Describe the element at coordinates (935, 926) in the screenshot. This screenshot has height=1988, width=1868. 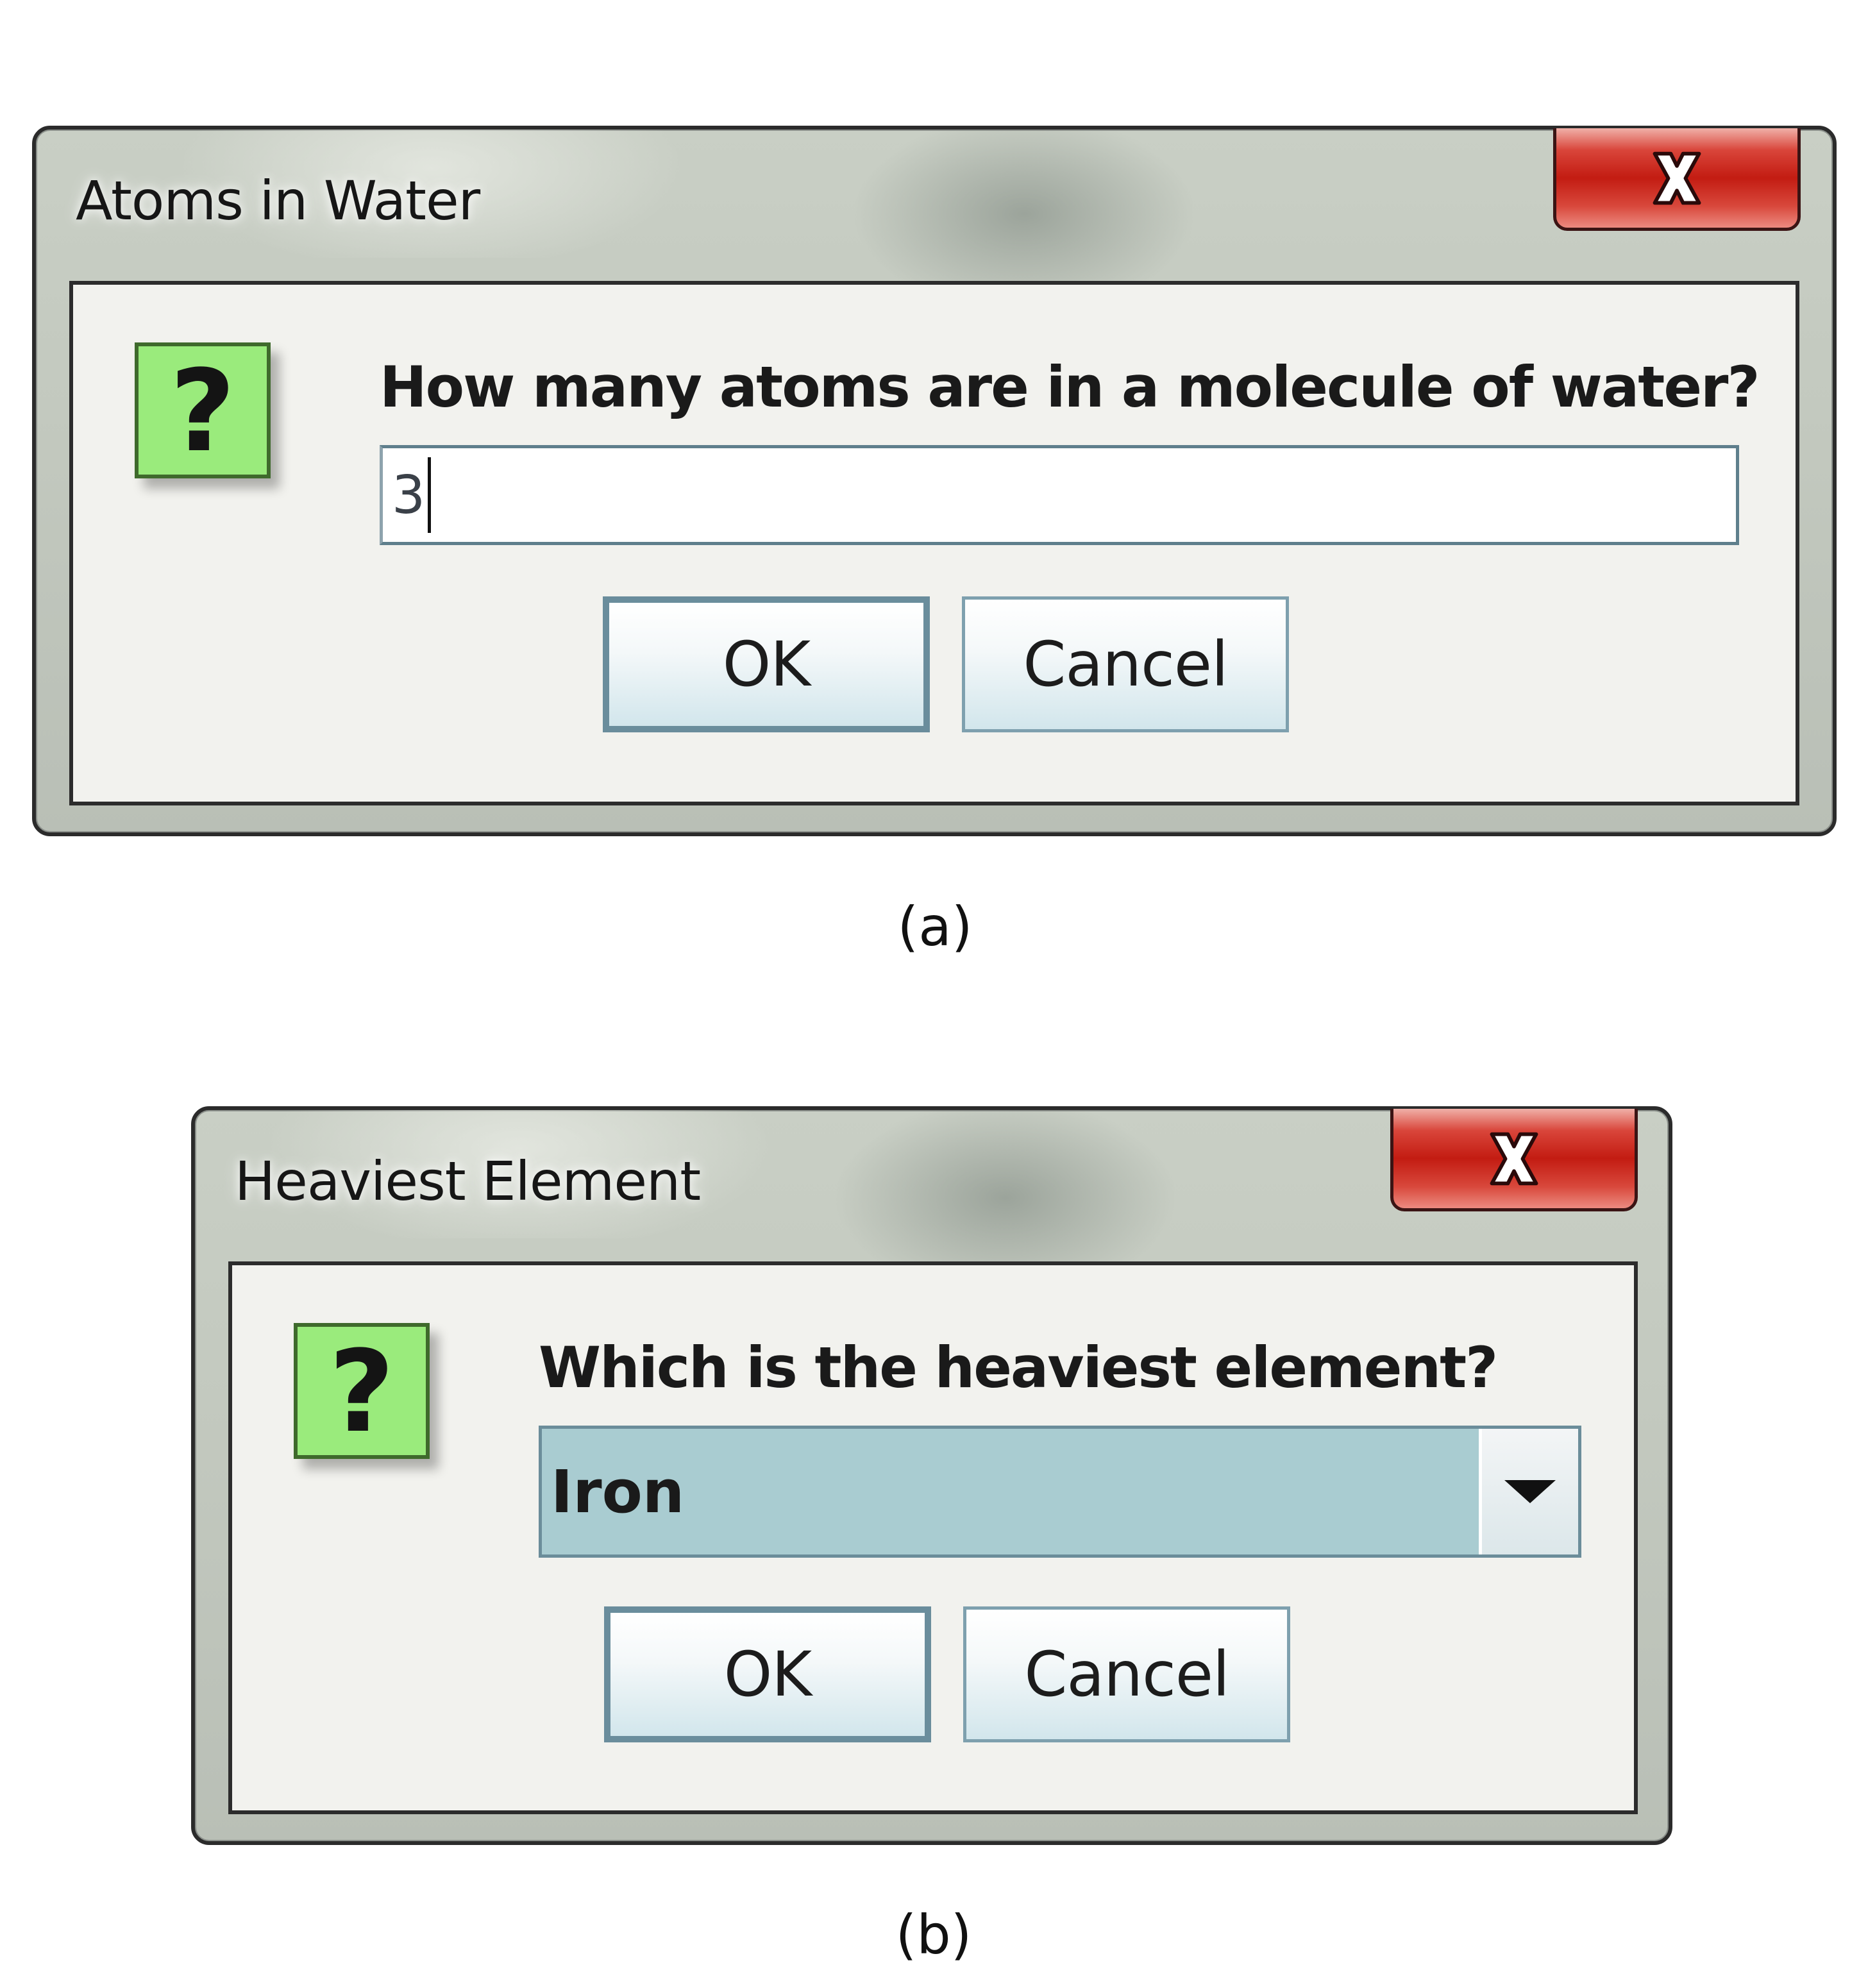
I see `figure-caption-a: (a)` at that location.